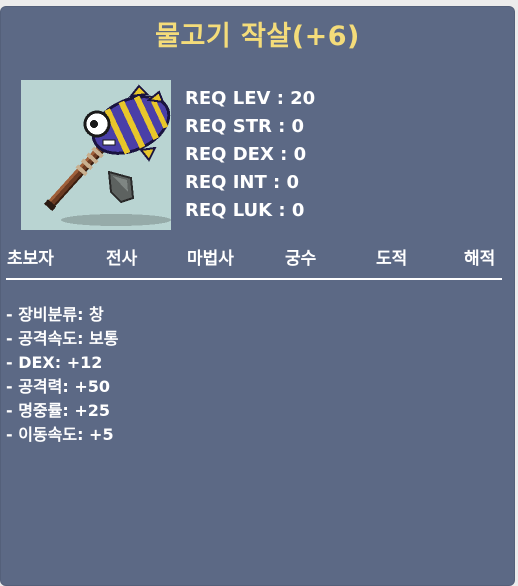  What do you see at coordinates (122, 259) in the screenshot?
I see `job-warrior: 전사` at bounding box center [122, 259].